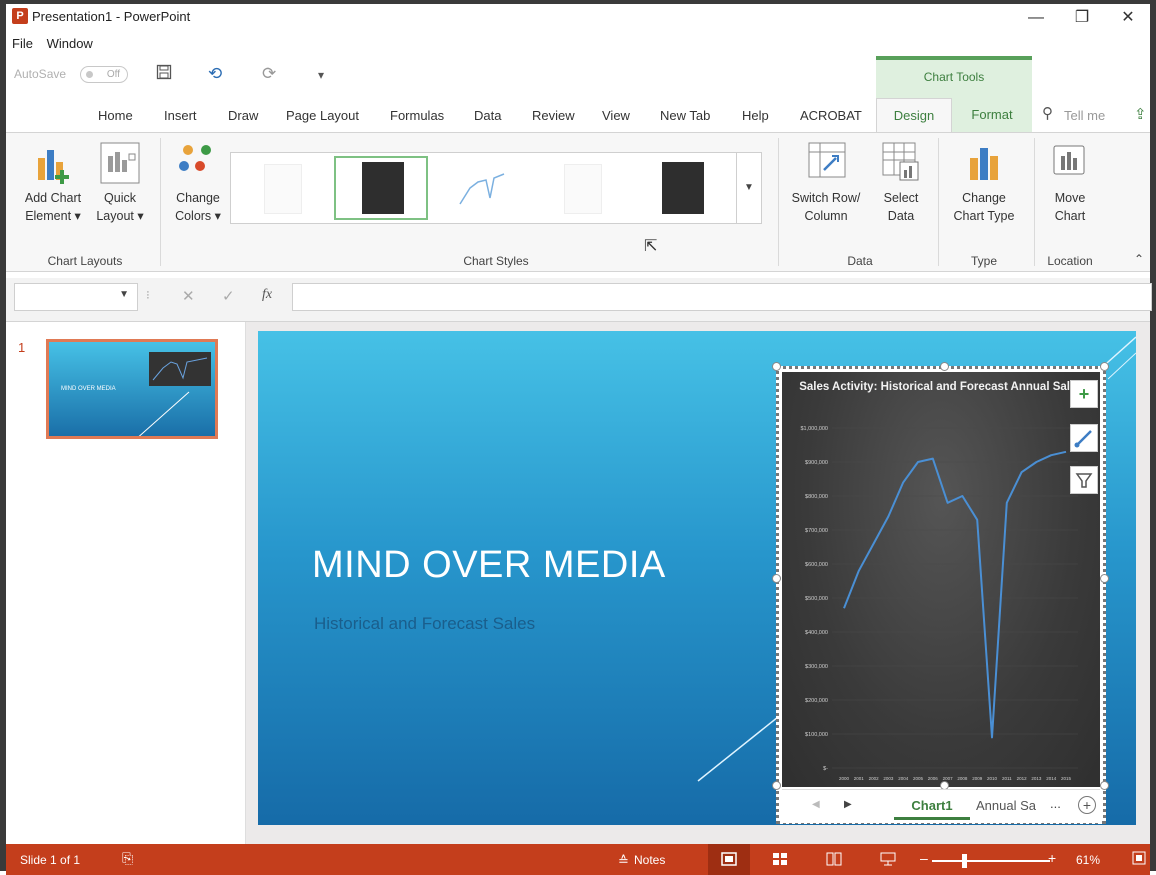  I want to click on collapse-ribbon-icon: ⌃, so click(1139, 259).